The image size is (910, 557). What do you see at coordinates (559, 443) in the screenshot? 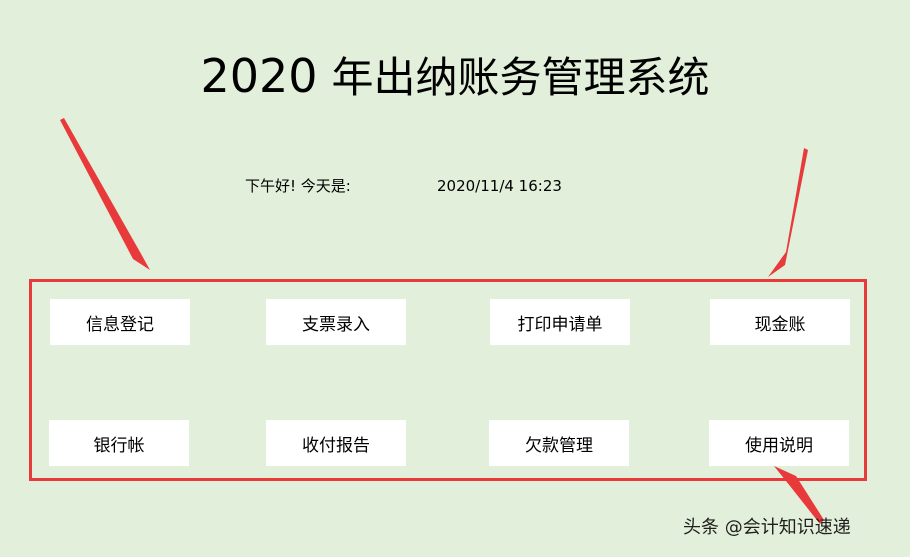
I see `debt-management-button: 欠款管理` at bounding box center [559, 443].